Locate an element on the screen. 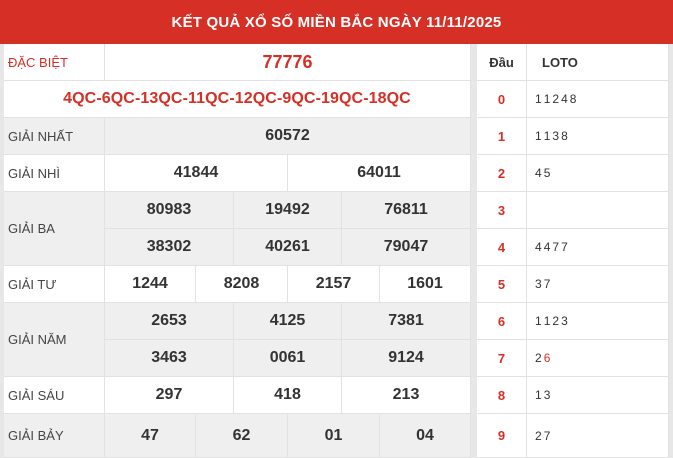 The width and height of the screenshot is (673, 458). loto-head-column: Đầu is located at coordinates (502, 62).